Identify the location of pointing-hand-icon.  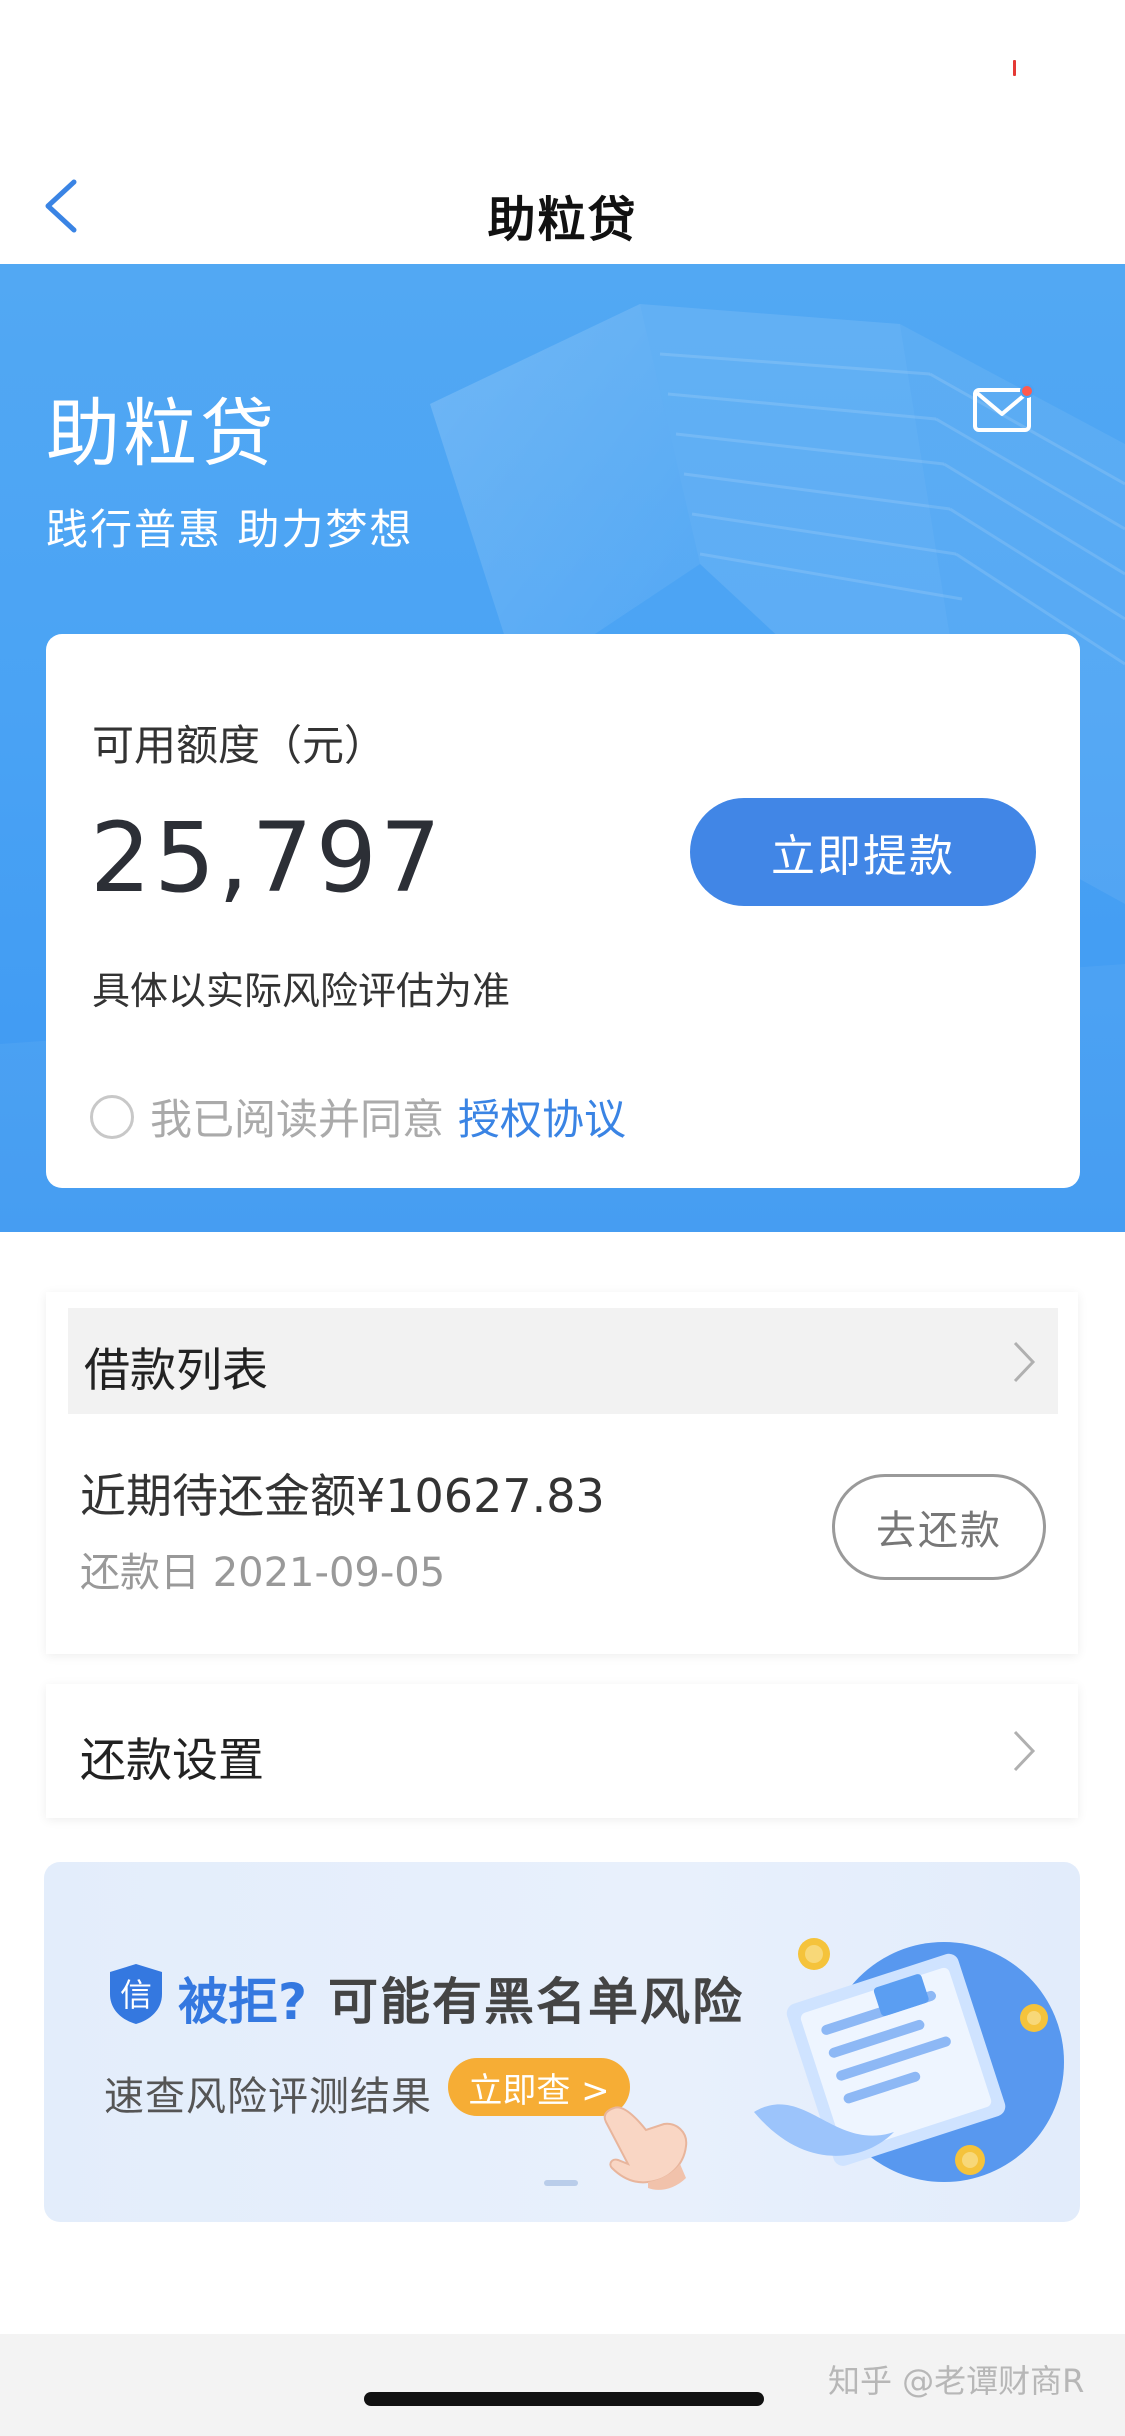
(645, 2148).